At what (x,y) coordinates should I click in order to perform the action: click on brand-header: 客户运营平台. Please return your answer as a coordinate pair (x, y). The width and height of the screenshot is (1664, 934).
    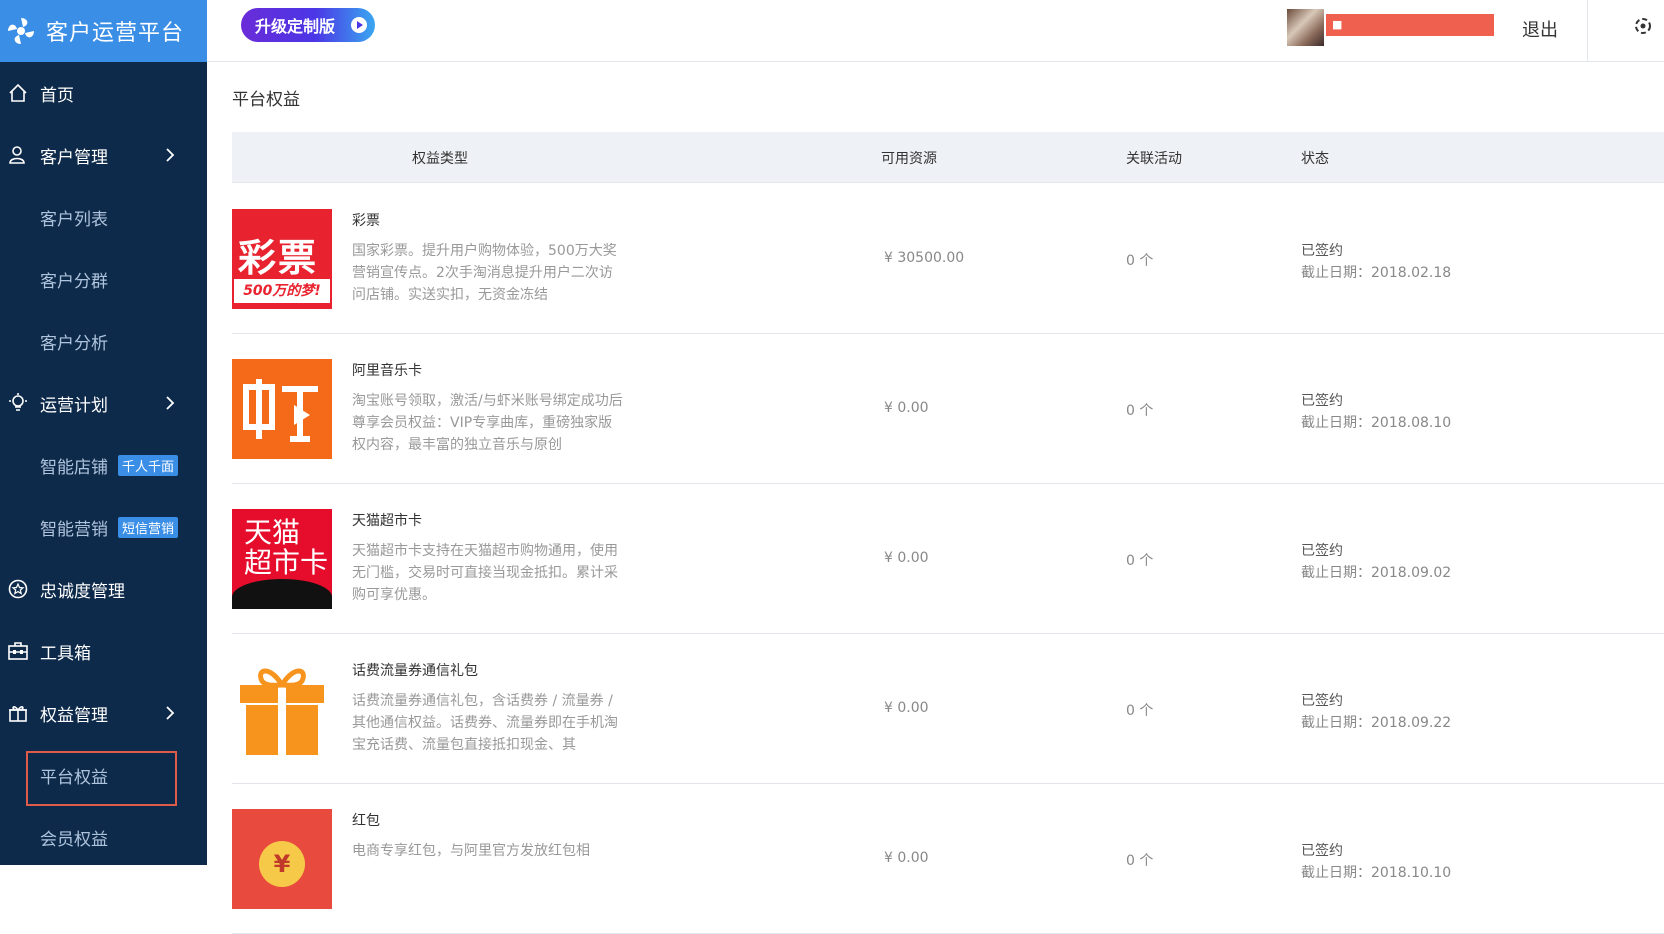
    Looking at the image, I should click on (103, 31).